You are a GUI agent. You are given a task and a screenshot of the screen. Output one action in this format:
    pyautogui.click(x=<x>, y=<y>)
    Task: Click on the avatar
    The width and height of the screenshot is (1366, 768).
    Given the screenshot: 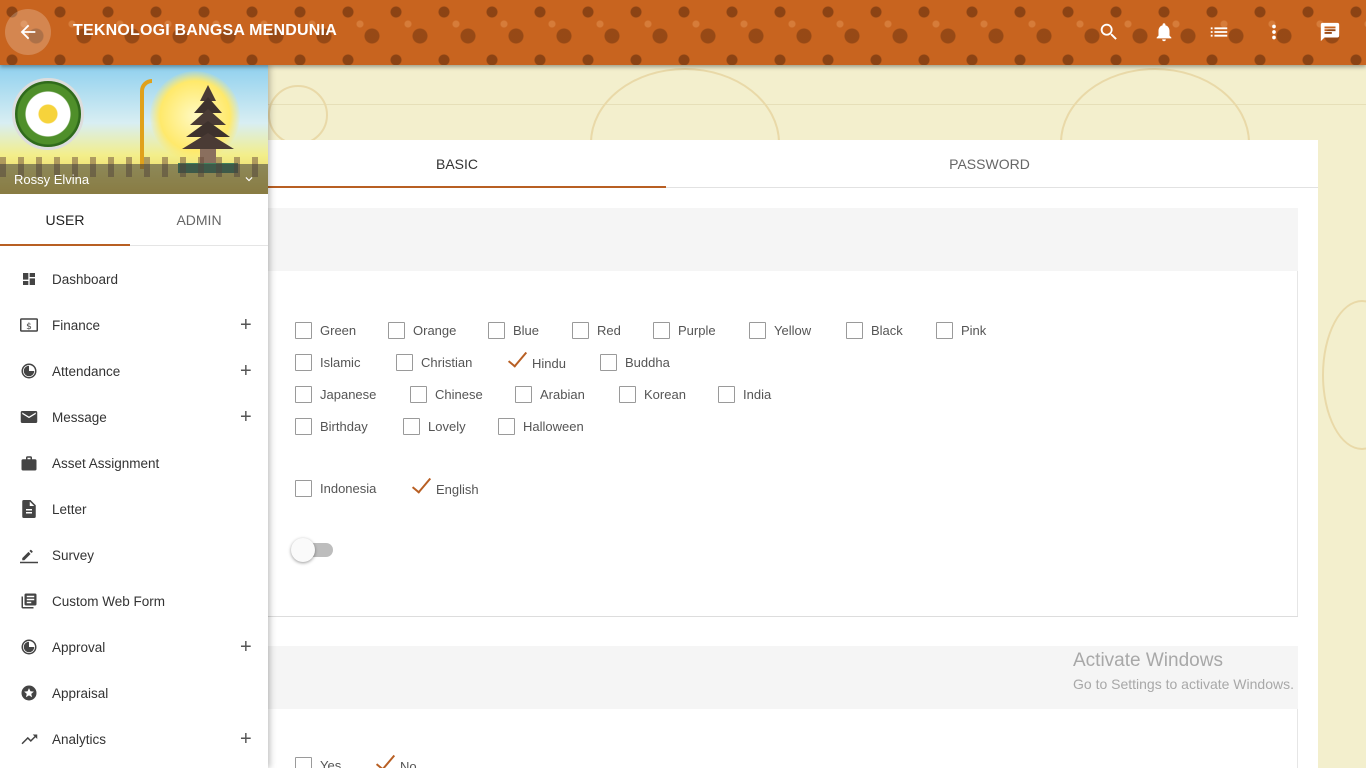 What is the action you would take?
    pyautogui.click(x=48, y=114)
    